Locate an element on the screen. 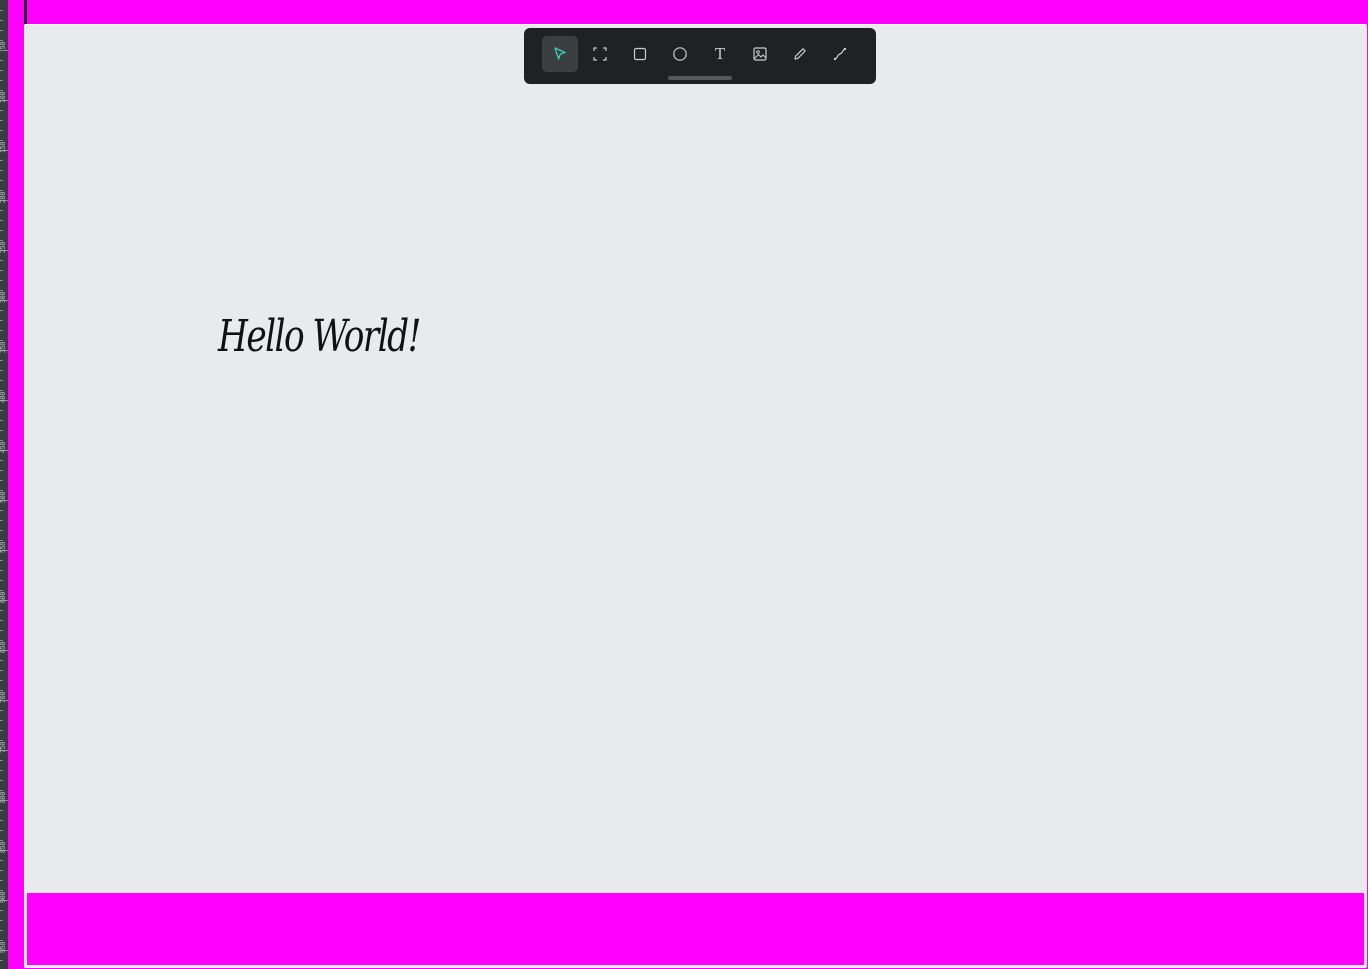 The height and width of the screenshot is (969, 1368). ruler-label: 50 is located at coordinates (3, 46).